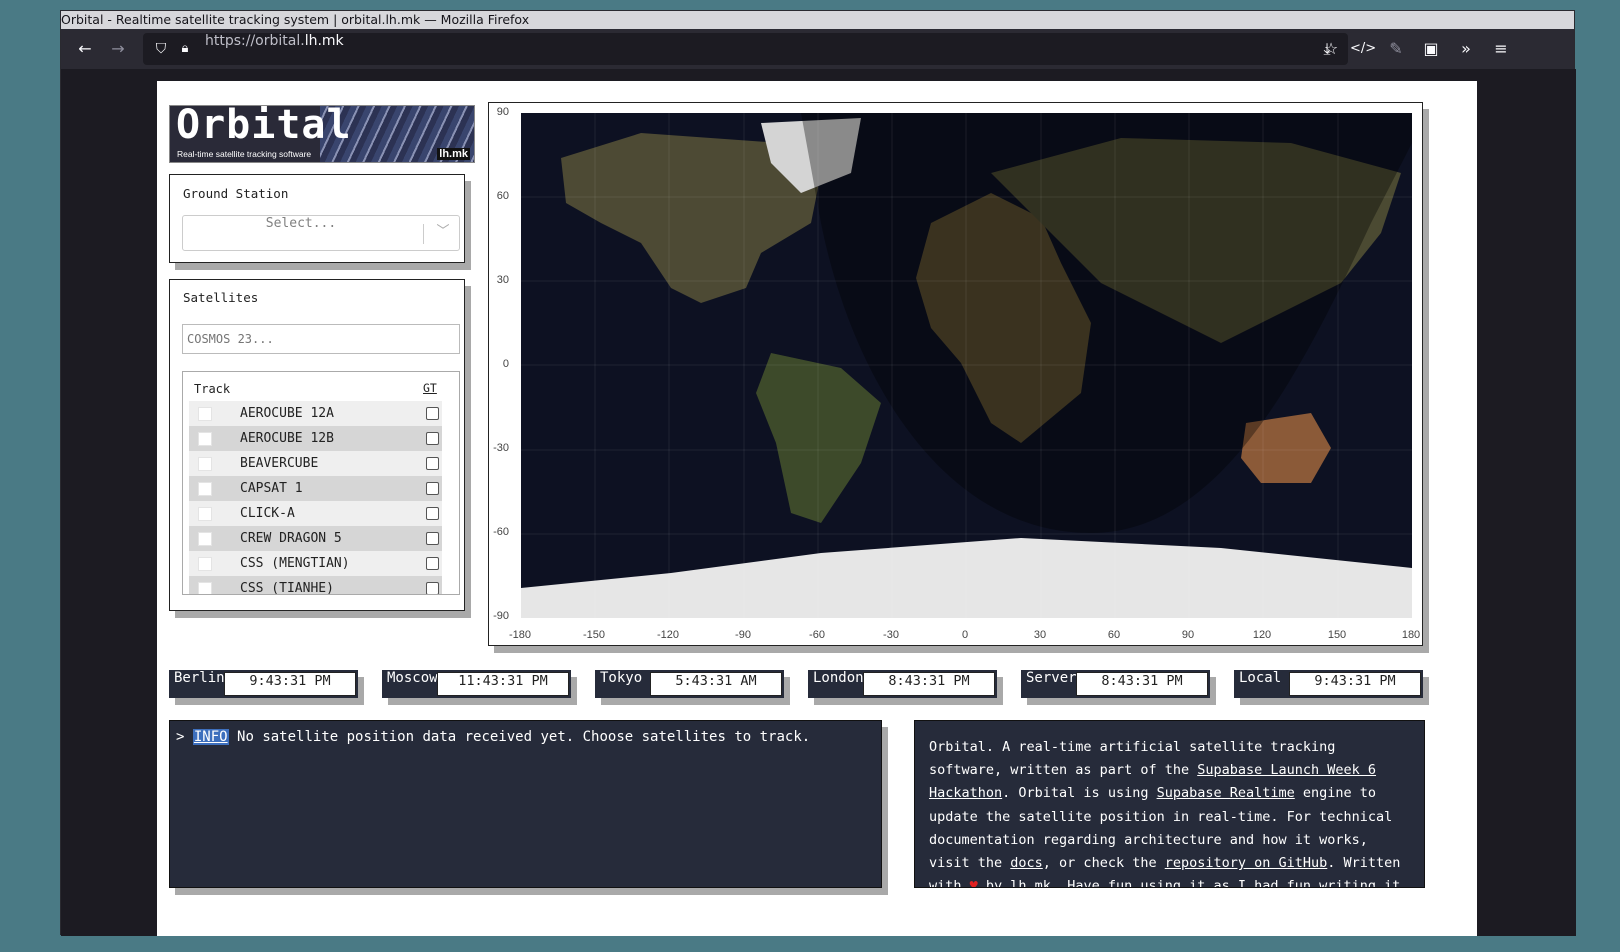 This screenshot has height=952, width=1620. What do you see at coordinates (994, 883) in the screenshot?
I see `about-text: by` at bounding box center [994, 883].